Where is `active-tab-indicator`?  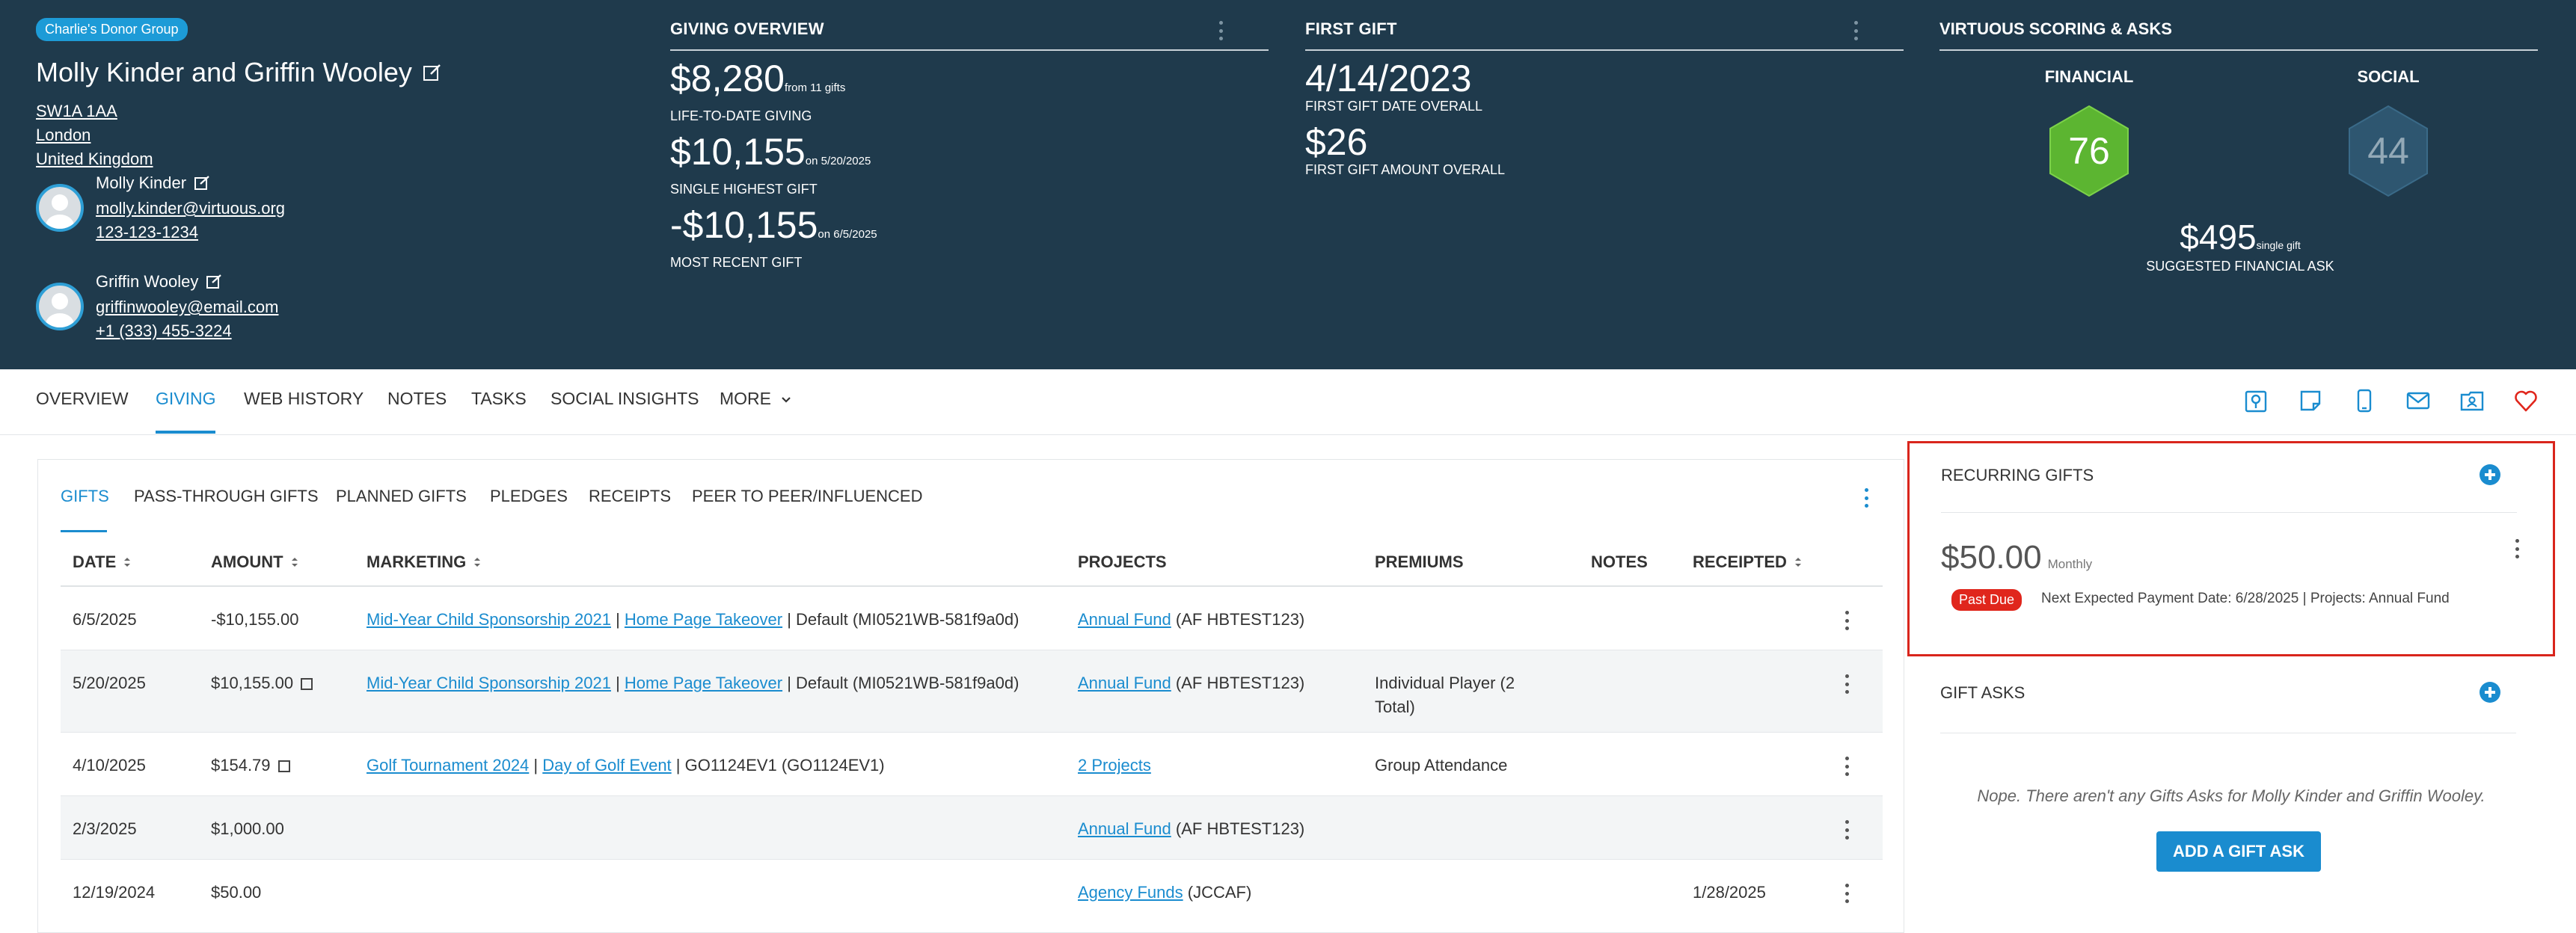 active-tab-indicator is located at coordinates (185, 432).